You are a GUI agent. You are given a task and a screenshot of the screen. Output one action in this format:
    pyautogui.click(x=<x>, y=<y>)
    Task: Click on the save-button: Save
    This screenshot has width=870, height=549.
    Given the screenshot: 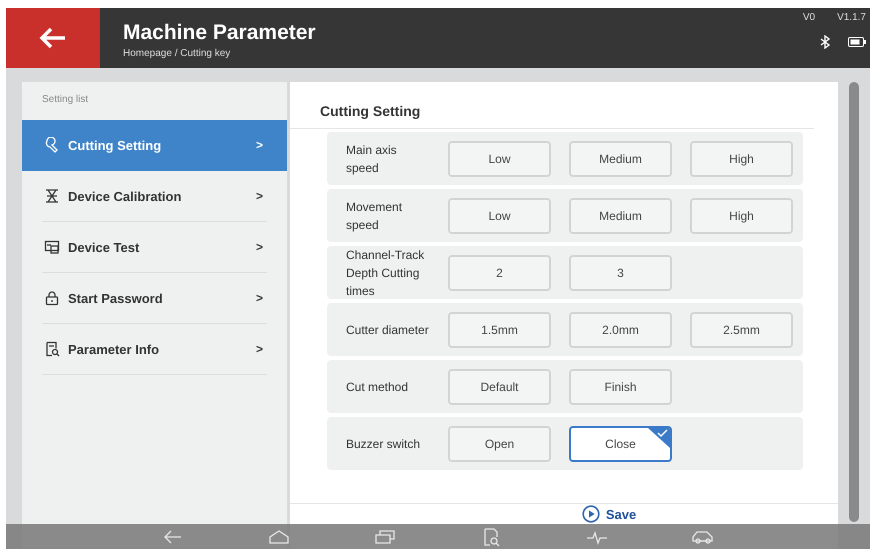 What is the action you would take?
    pyautogui.click(x=564, y=514)
    